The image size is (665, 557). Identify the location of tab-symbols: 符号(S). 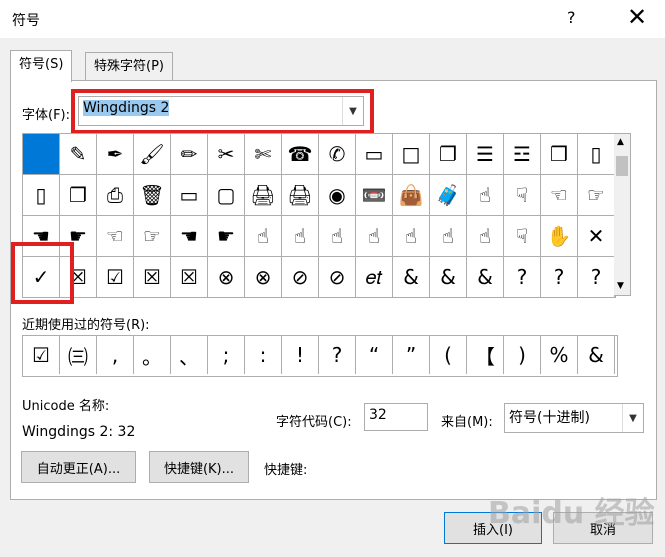
(41, 66).